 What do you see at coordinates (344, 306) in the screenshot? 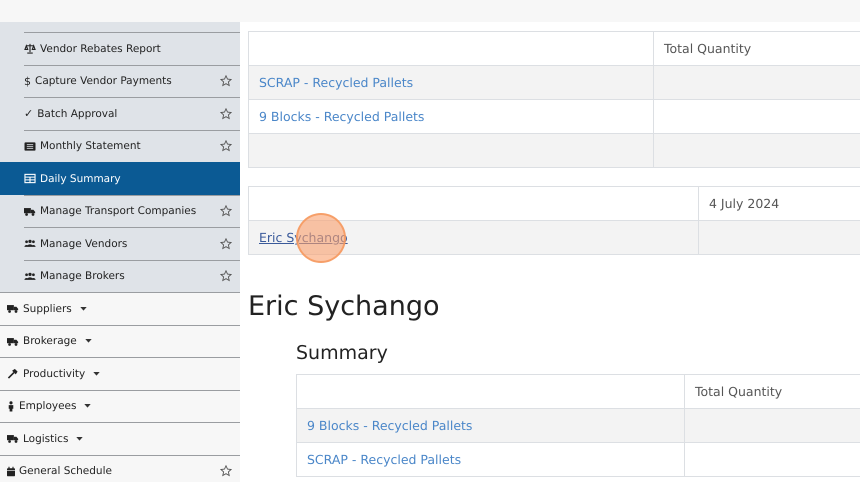
I see `person-heading: Eric Sychango` at bounding box center [344, 306].